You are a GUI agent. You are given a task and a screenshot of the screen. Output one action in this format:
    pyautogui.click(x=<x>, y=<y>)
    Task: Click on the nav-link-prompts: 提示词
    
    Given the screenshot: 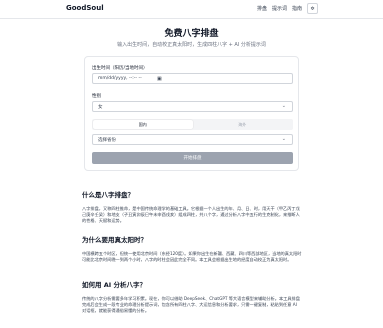 What is the action you would take?
    pyautogui.click(x=279, y=8)
    